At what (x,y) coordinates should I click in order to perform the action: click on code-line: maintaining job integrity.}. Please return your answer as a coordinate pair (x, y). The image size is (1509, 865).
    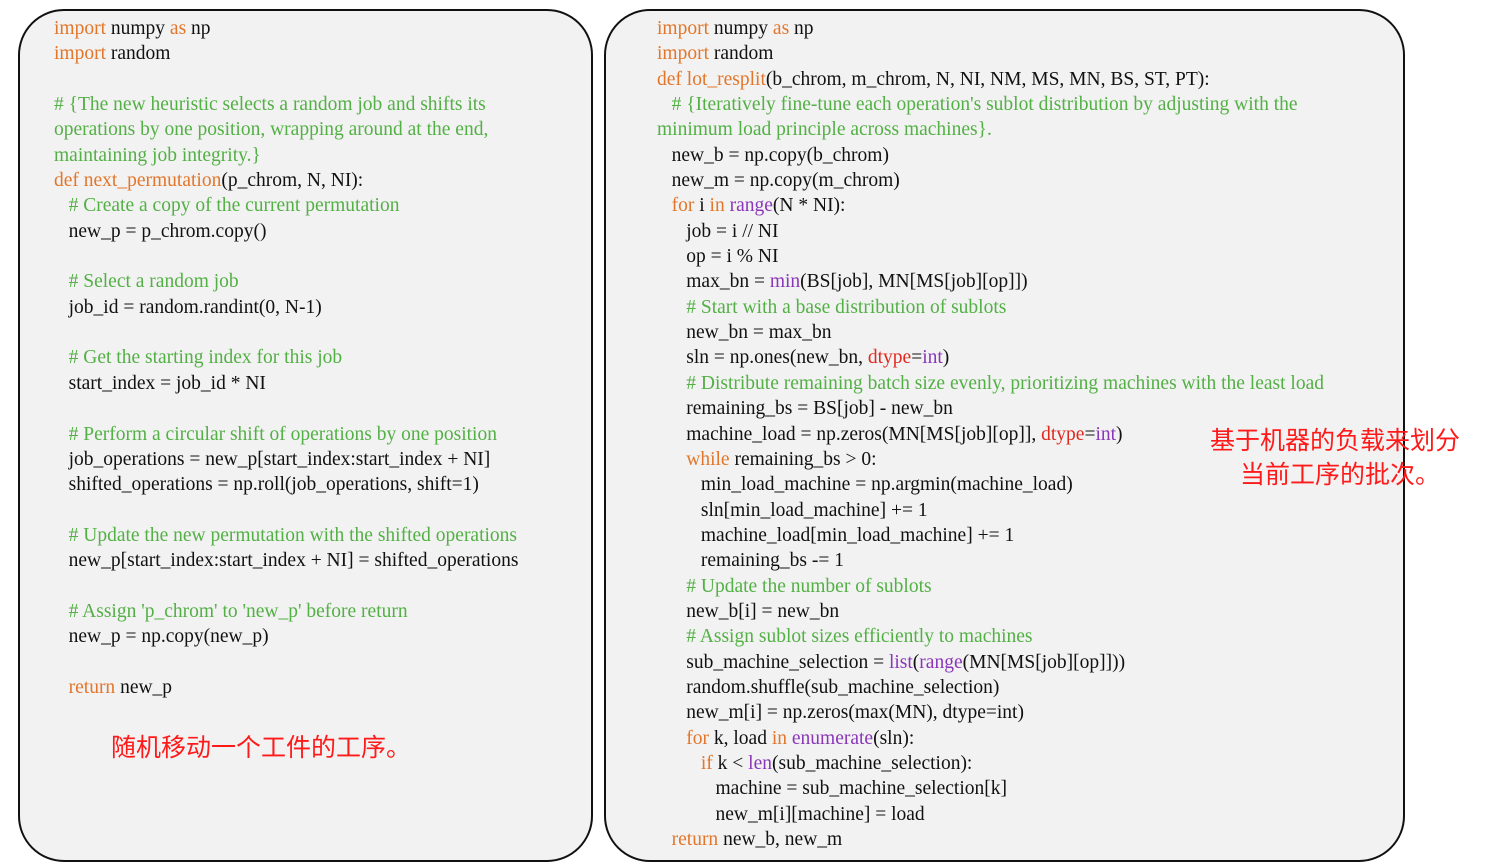
    Looking at the image, I should click on (286, 155).